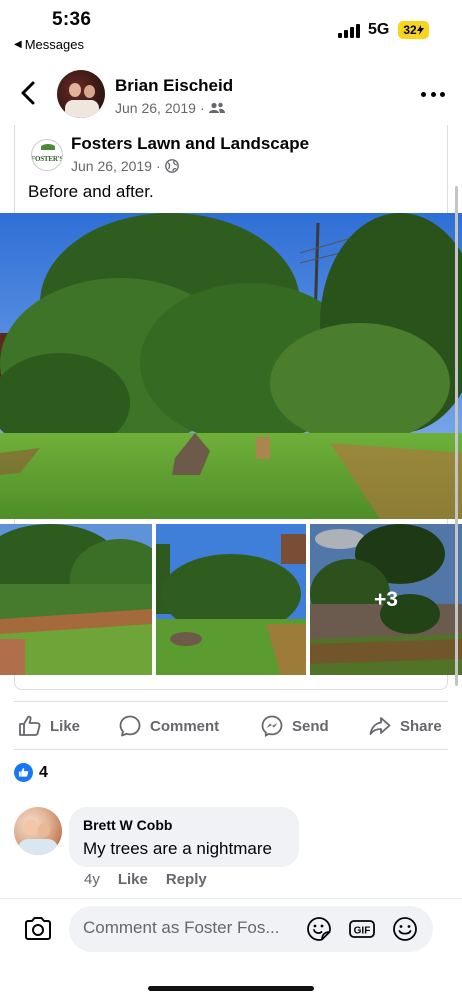 Image resolution: width=462 pixels, height=1000 pixels. I want to click on author-avatar, so click(81, 94).